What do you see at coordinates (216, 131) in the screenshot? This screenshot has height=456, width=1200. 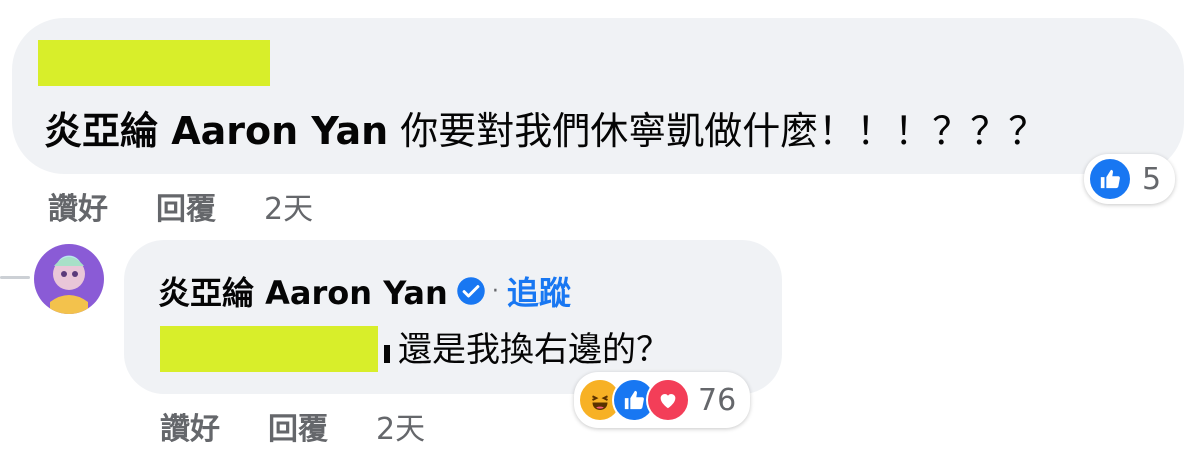 I see `comment-author-tag: 炎亞綸 Aaron Yan` at bounding box center [216, 131].